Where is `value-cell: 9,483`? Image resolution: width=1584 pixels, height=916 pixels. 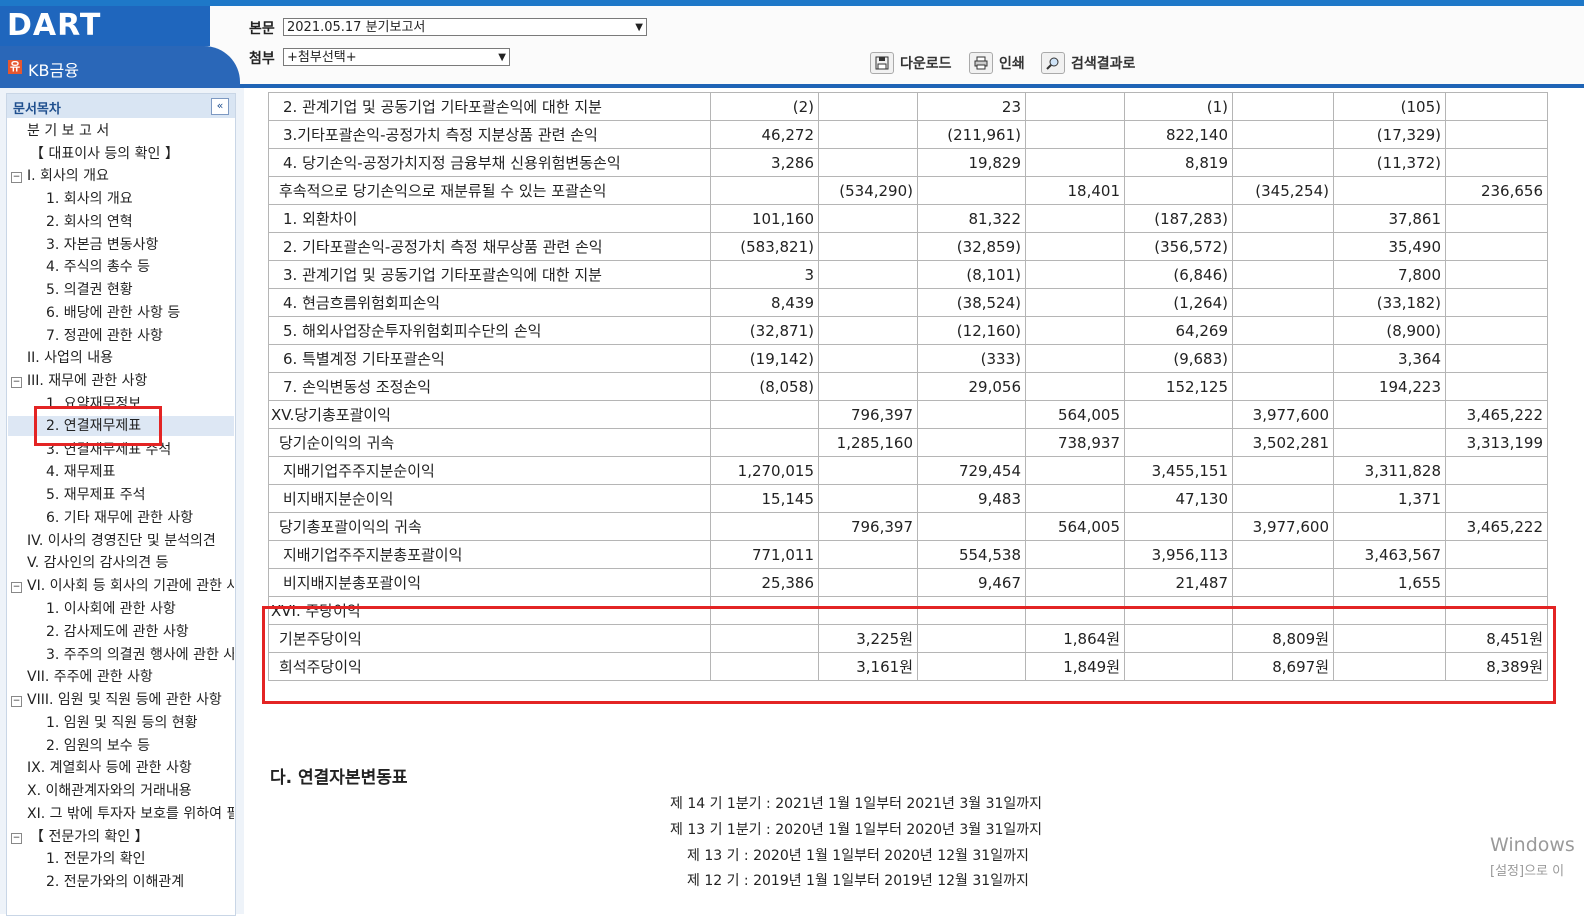
value-cell: 9,483 is located at coordinates (971, 498).